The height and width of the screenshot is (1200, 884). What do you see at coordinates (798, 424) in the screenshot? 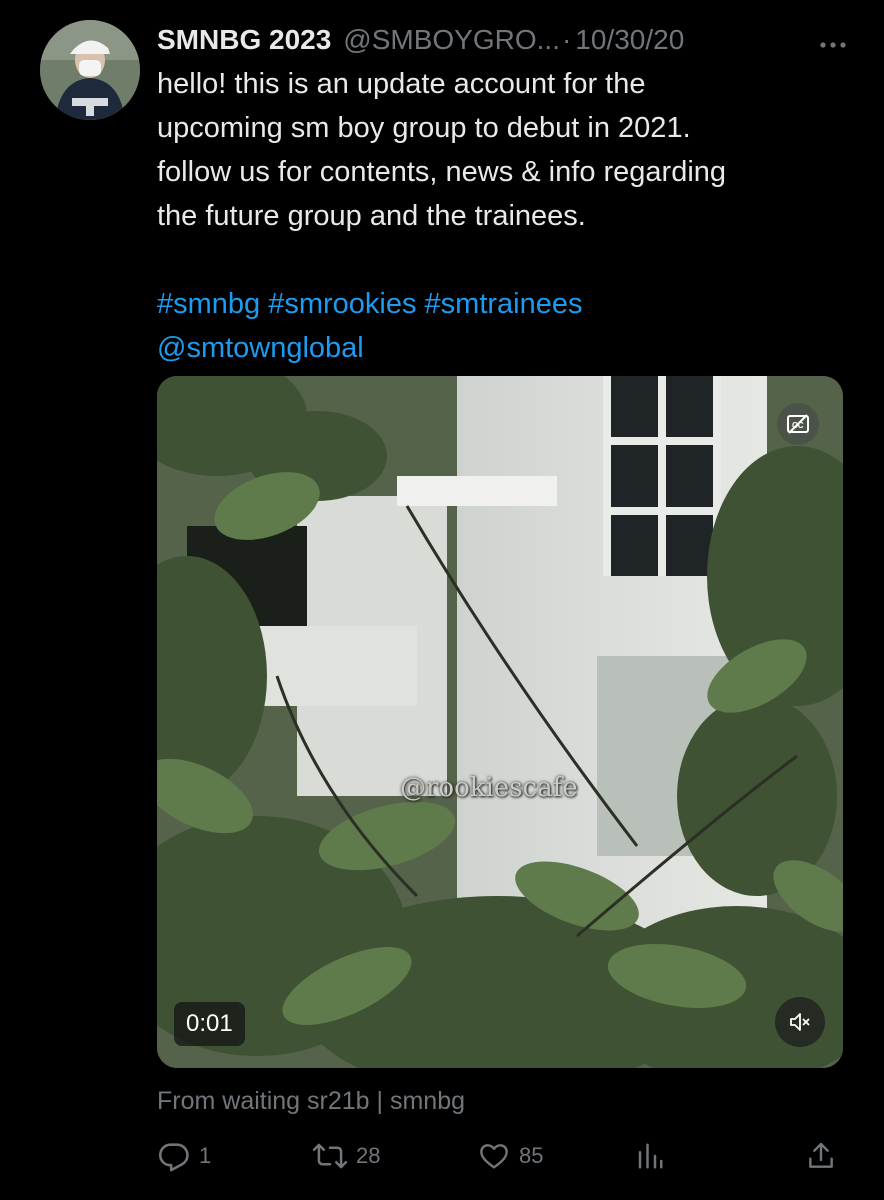
I see `closed-captions-off-icon: CC` at bounding box center [798, 424].